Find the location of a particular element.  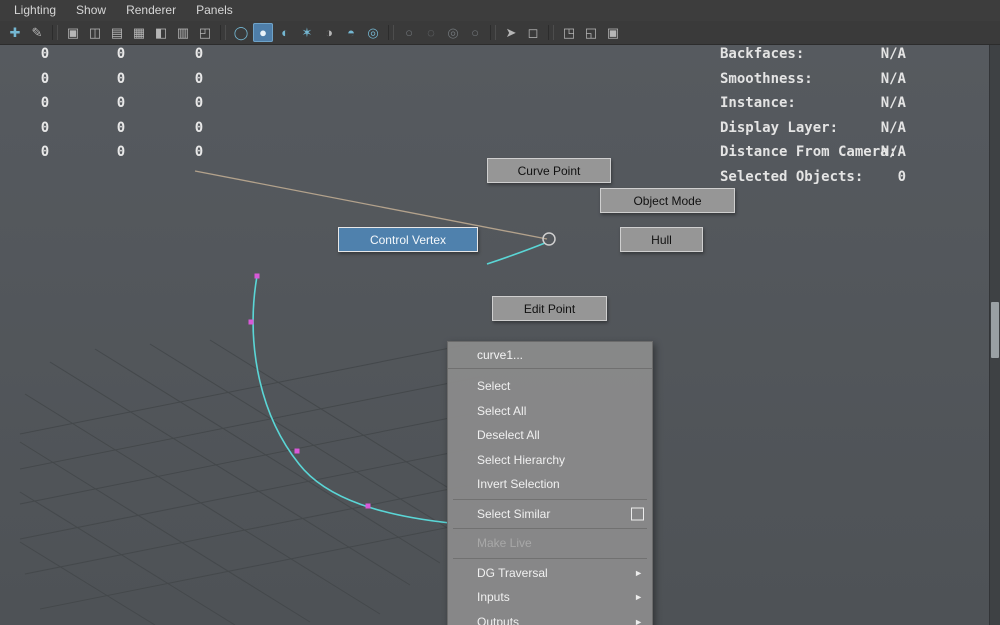

scrollbar-thumb is located at coordinates (995, 330).